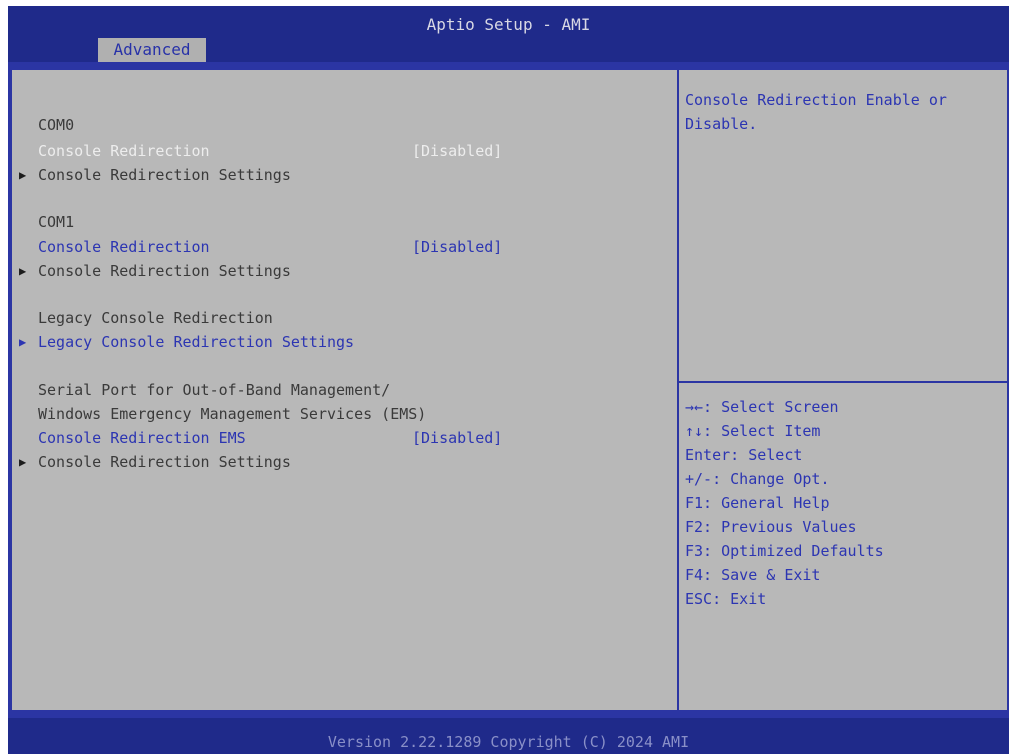 This screenshot has height=754, width=1010. What do you see at coordinates (726, 599) in the screenshot?
I see `key-hint-esc-exit: ESC: Exit` at bounding box center [726, 599].